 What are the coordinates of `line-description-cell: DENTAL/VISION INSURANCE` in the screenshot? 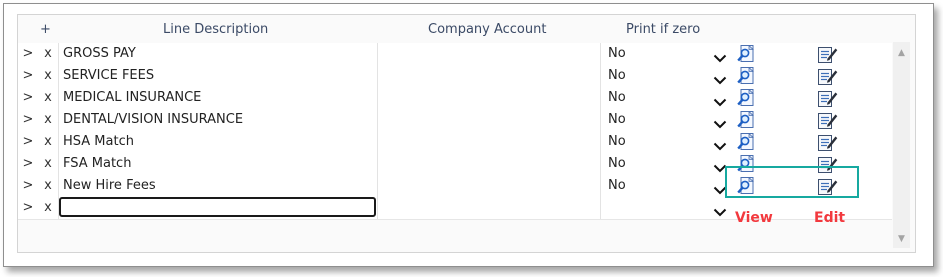 It's located at (218, 120).